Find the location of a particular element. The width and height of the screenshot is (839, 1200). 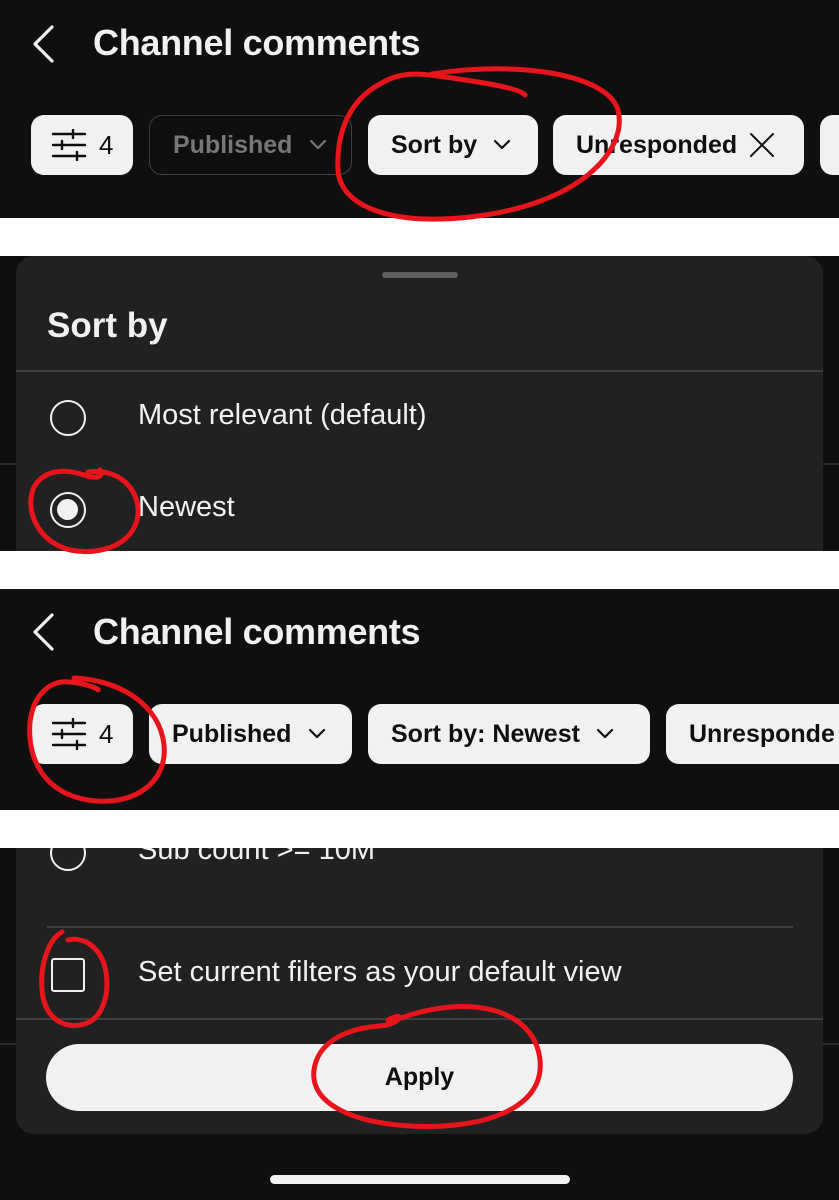

sheet-title: Sort by is located at coordinates (107, 325).